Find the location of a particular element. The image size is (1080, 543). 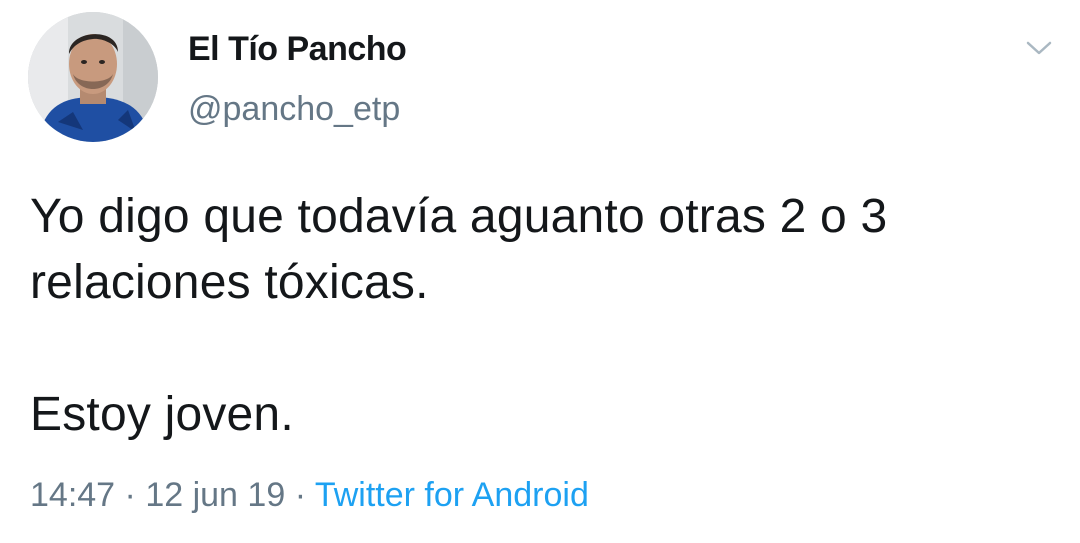

avatar is located at coordinates (93, 77).